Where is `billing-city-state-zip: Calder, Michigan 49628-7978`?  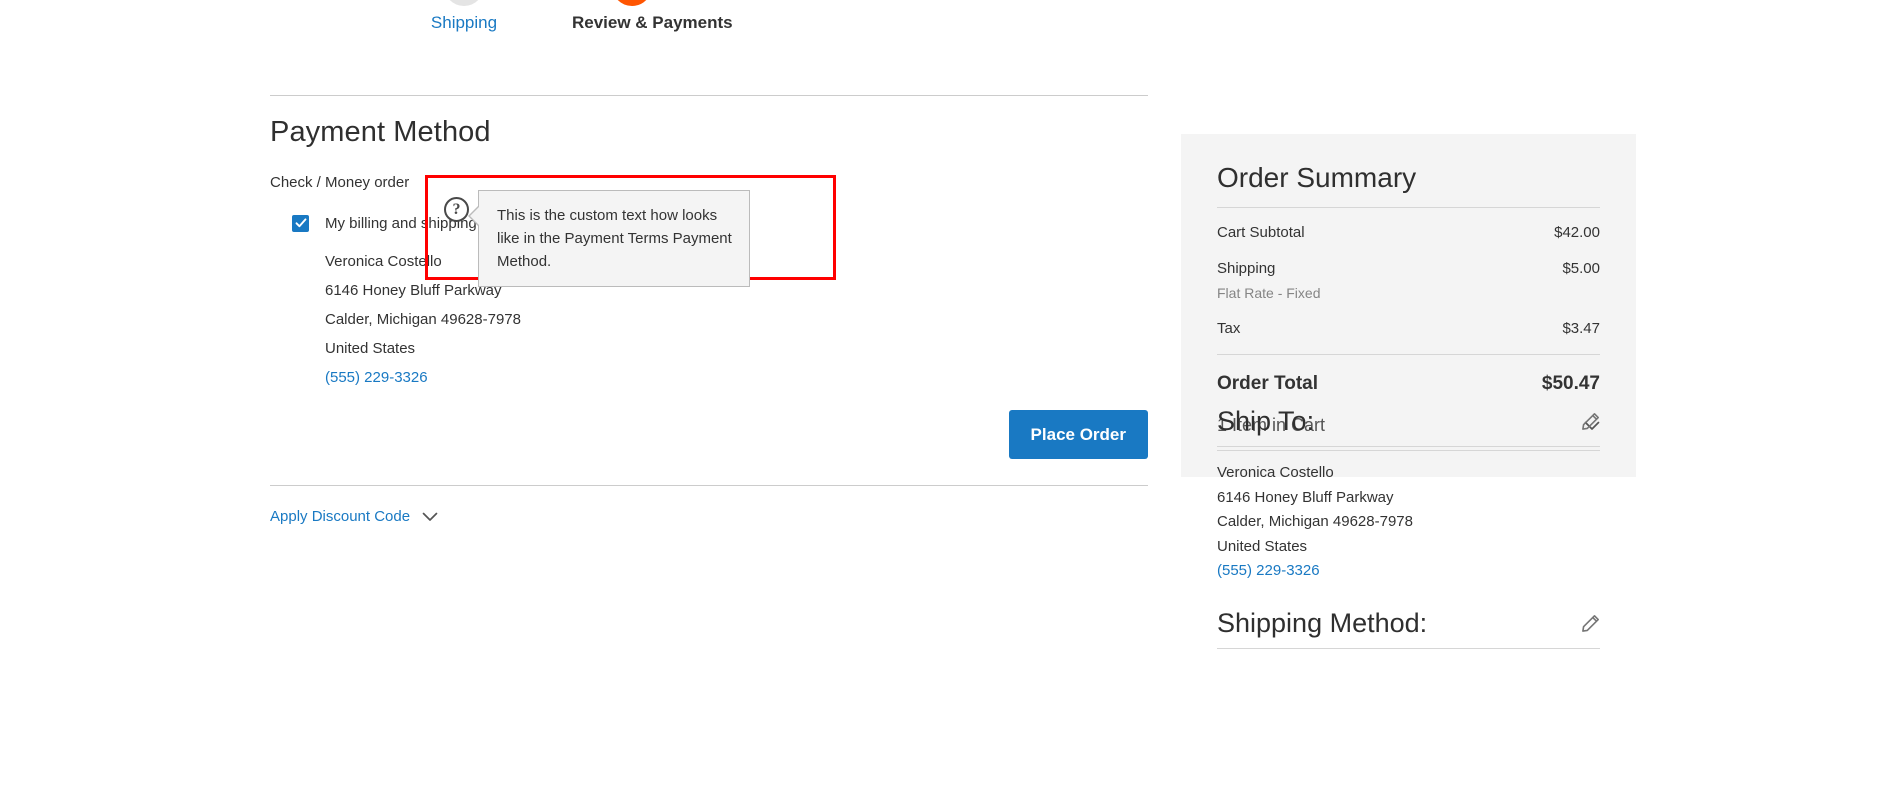 billing-city-state-zip: Calder, Michigan 49628-7978 is located at coordinates (423, 319).